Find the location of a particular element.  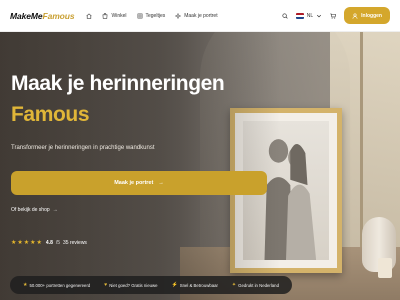

nav-tegeltjes-link: Tegeltjes is located at coordinates (151, 15).